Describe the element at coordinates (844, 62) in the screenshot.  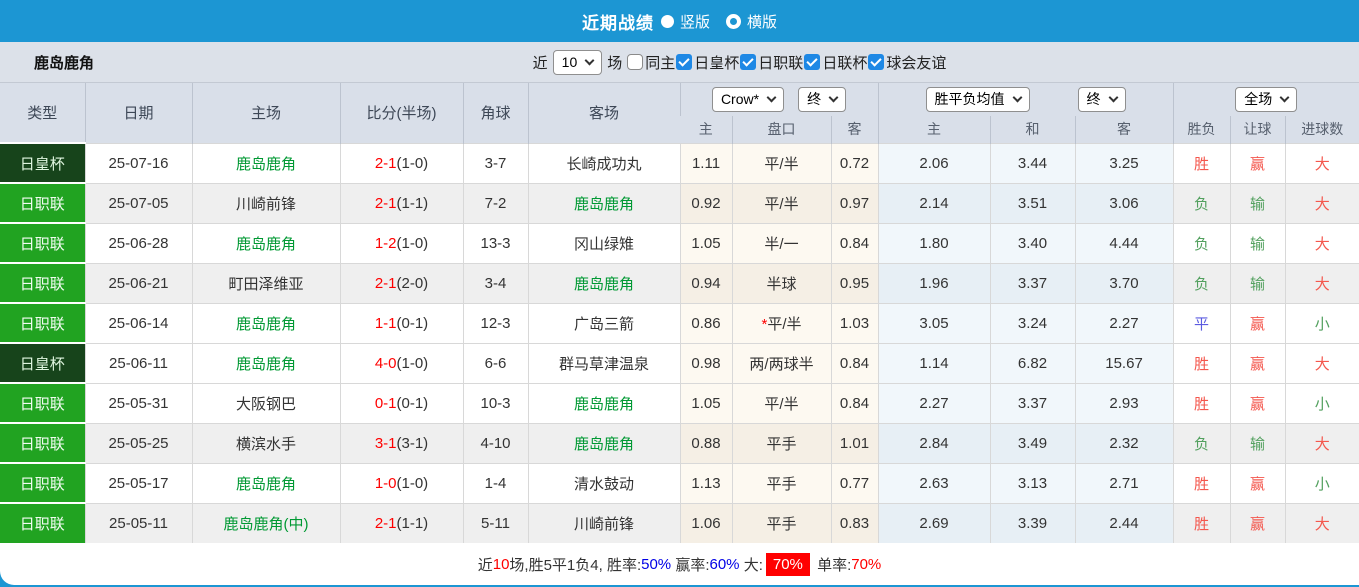
I see `checkbox-label: 日联杯` at that location.